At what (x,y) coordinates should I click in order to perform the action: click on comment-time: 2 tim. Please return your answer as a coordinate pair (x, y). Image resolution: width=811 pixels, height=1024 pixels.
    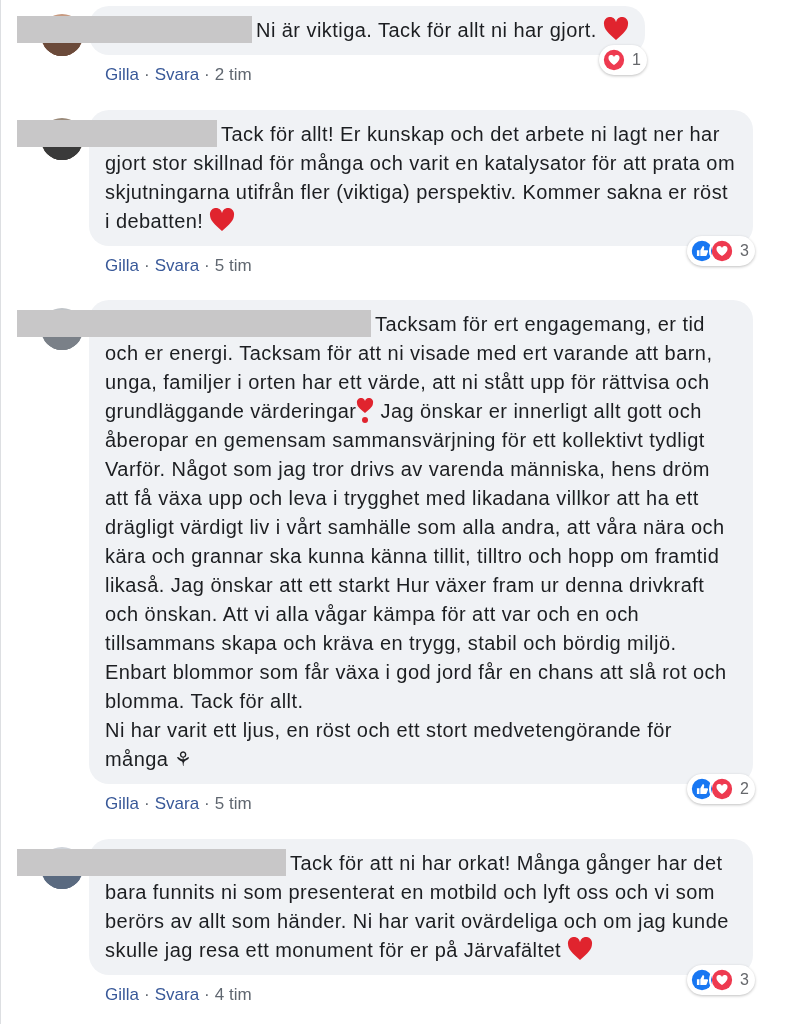
    Looking at the image, I should click on (233, 75).